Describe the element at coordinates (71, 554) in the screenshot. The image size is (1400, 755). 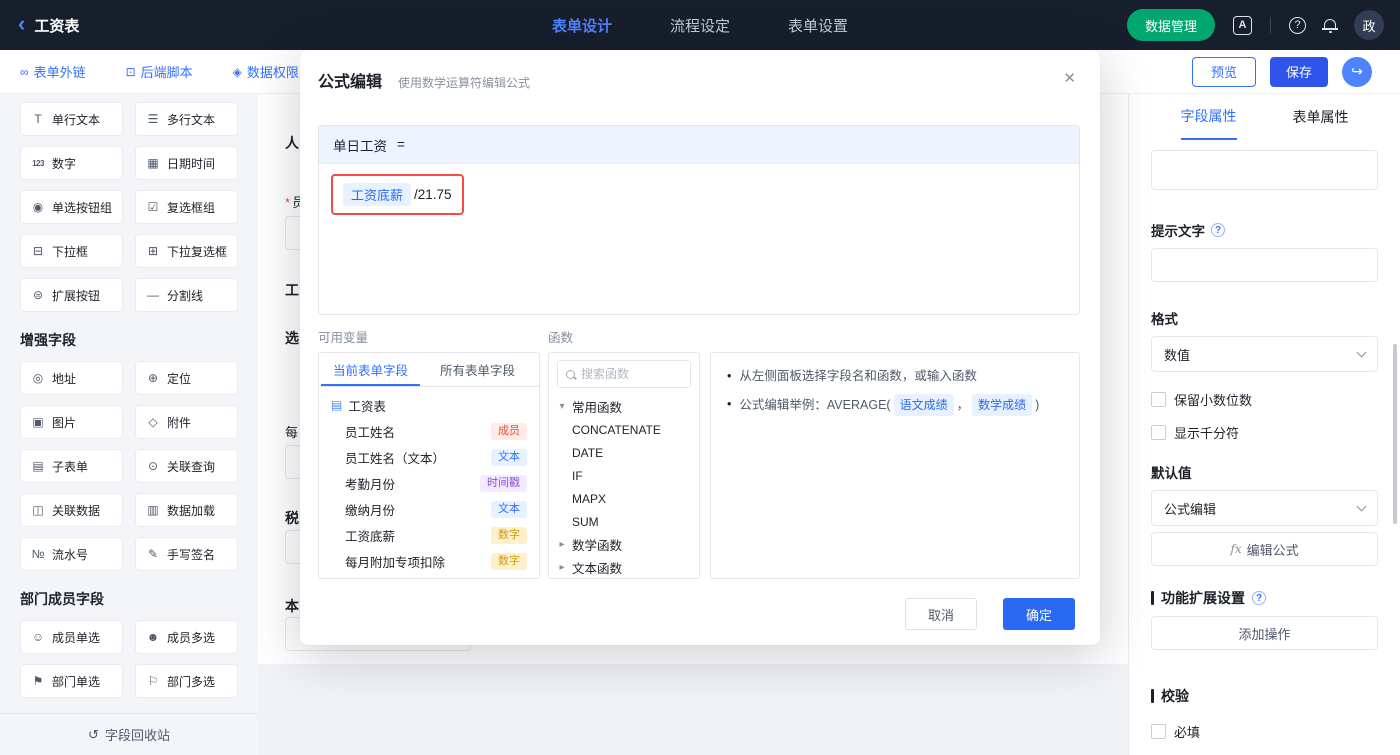
I see `field-button: № 流水号` at that location.